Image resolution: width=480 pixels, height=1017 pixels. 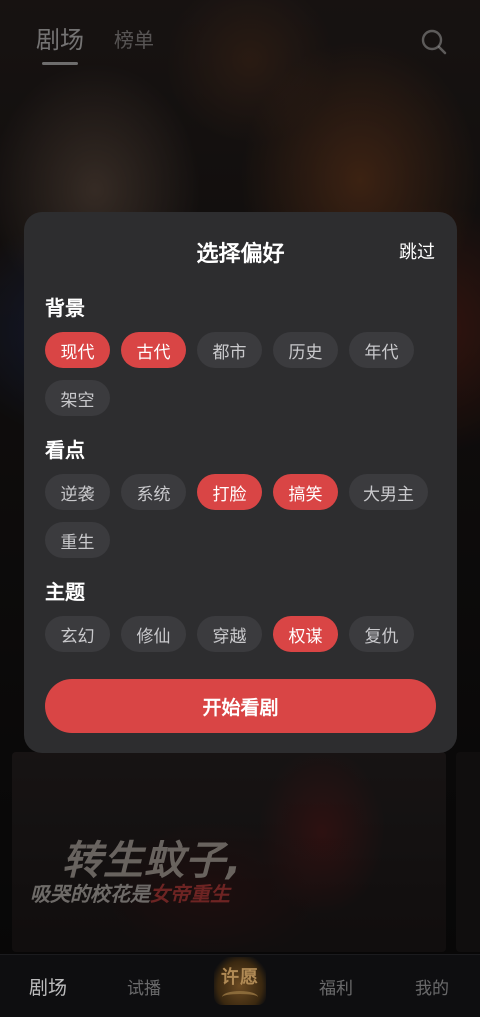 I want to click on chip-history: 历史, so click(x=305, y=350).